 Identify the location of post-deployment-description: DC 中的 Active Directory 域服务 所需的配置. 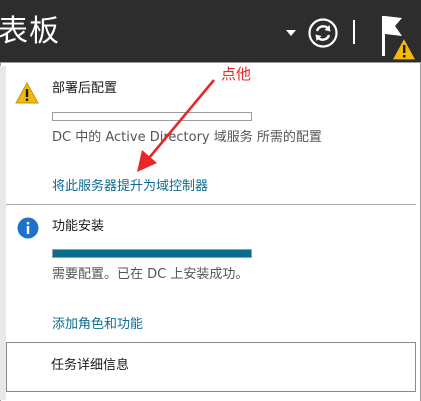
(187, 137).